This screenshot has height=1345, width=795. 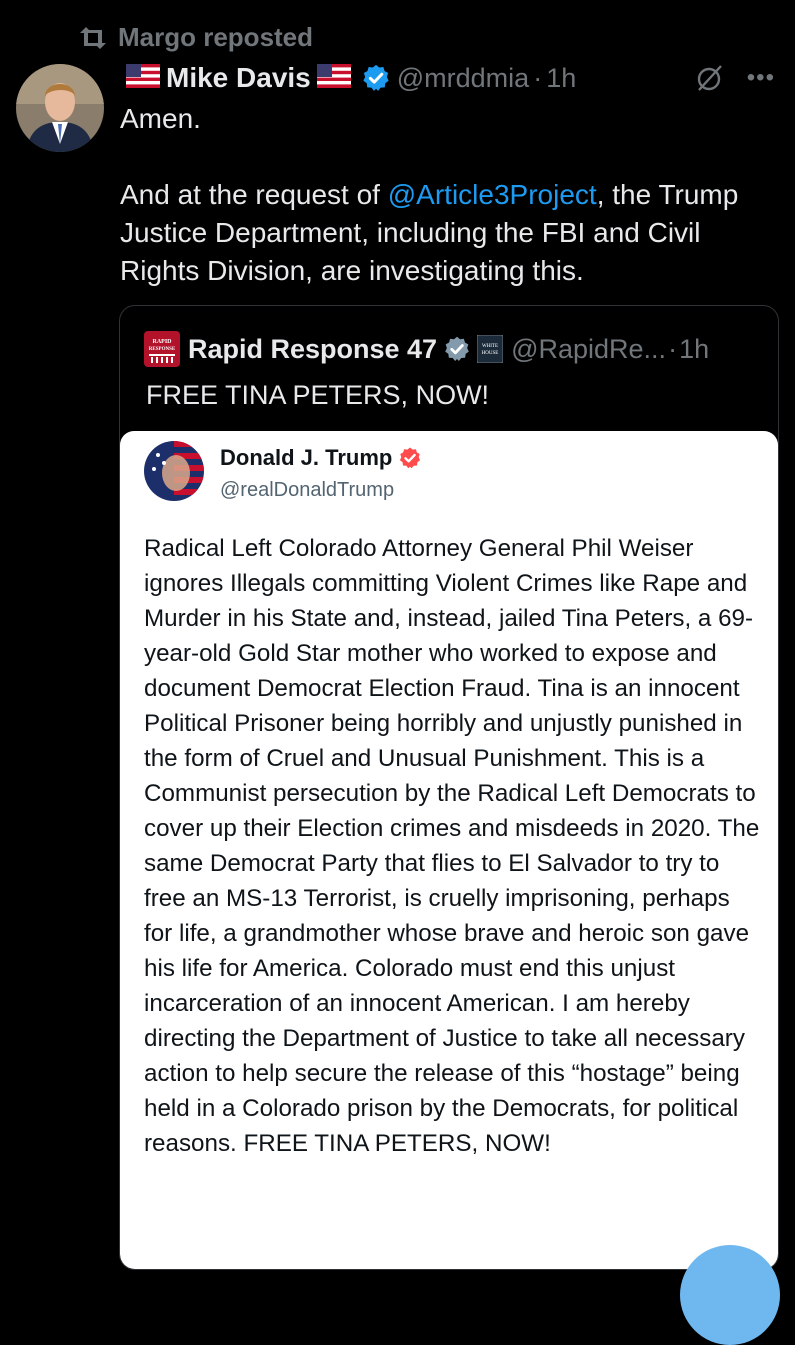 What do you see at coordinates (318, 395) in the screenshot?
I see `quote-text: FREE TINA PETERS, NOW!` at bounding box center [318, 395].